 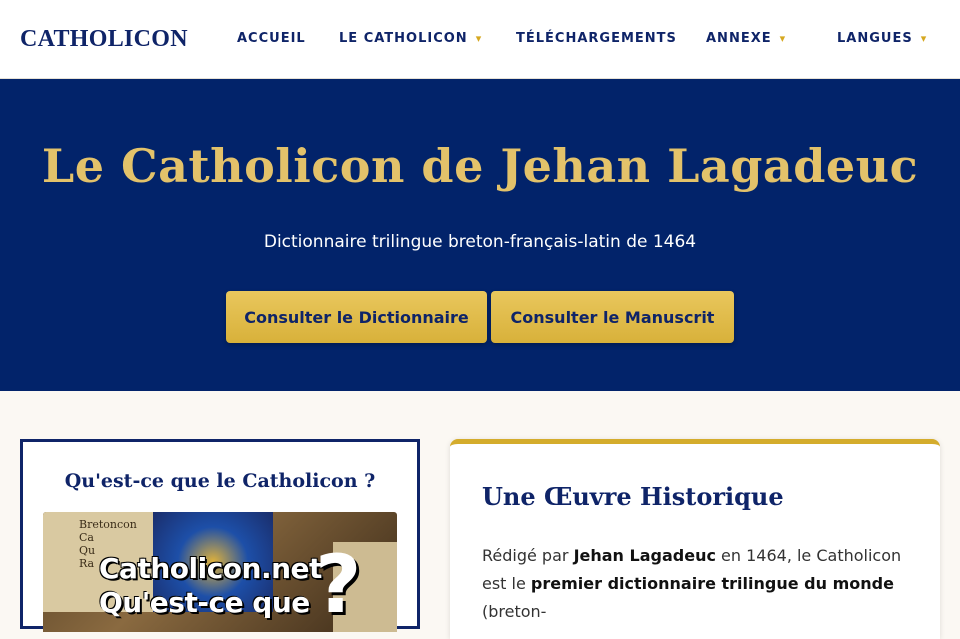 I want to click on consult-manuscript-button: Consulter le Manuscrit, so click(x=612, y=317).